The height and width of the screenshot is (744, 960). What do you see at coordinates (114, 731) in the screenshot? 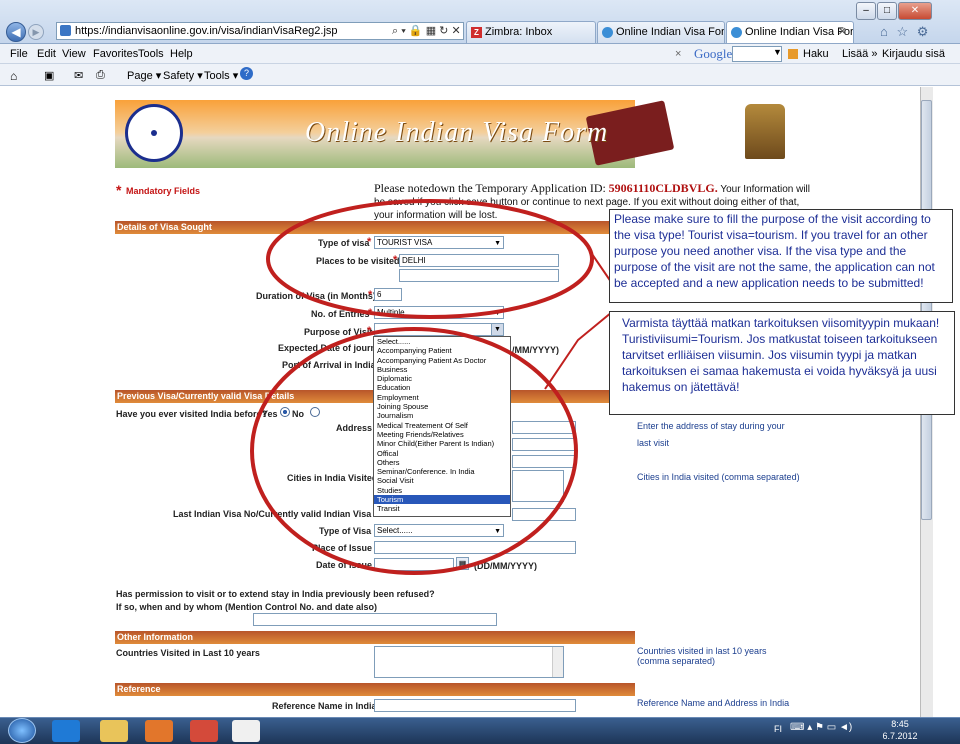
I see `explorer-taskbar-icon` at bounding box center [114, 731].